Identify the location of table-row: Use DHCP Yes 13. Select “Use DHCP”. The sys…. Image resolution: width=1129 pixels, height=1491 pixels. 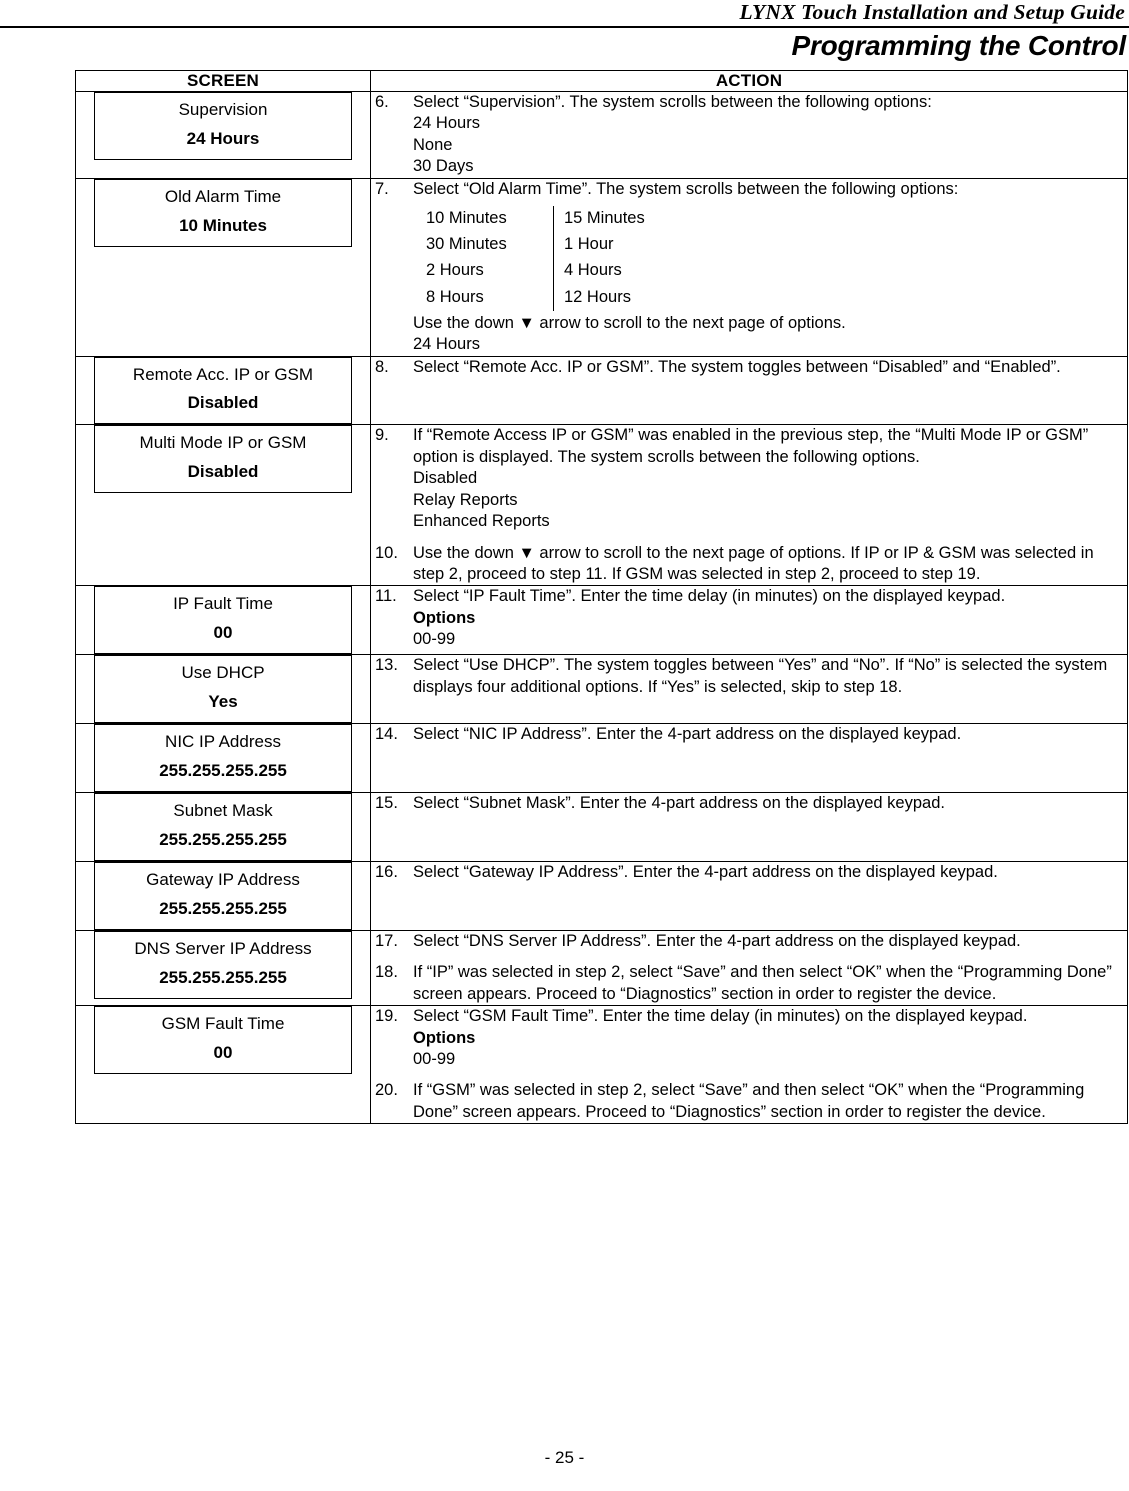
(601, 689).